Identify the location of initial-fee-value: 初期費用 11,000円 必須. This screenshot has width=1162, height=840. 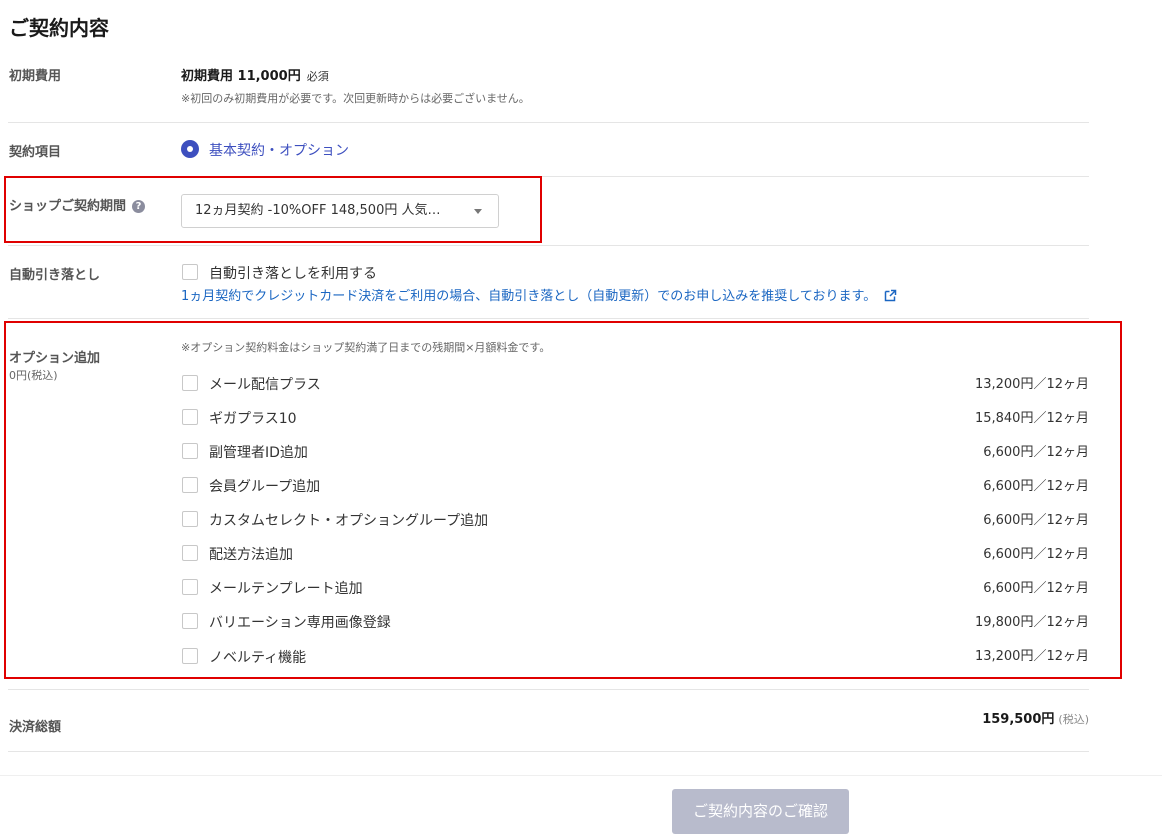
(255, 74).